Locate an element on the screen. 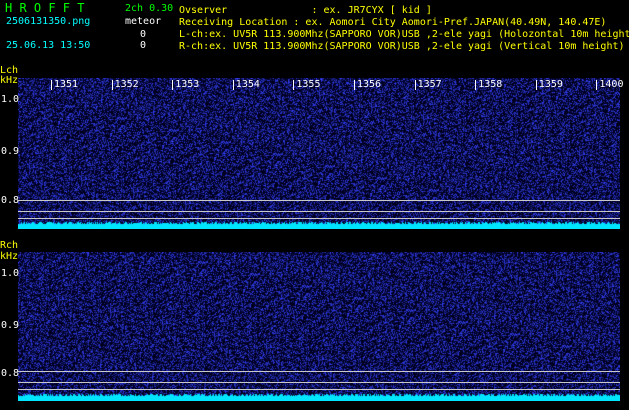 This screenshot has width=629, height=410. lch-marker-line-middle is located at coordinates (319, 211).